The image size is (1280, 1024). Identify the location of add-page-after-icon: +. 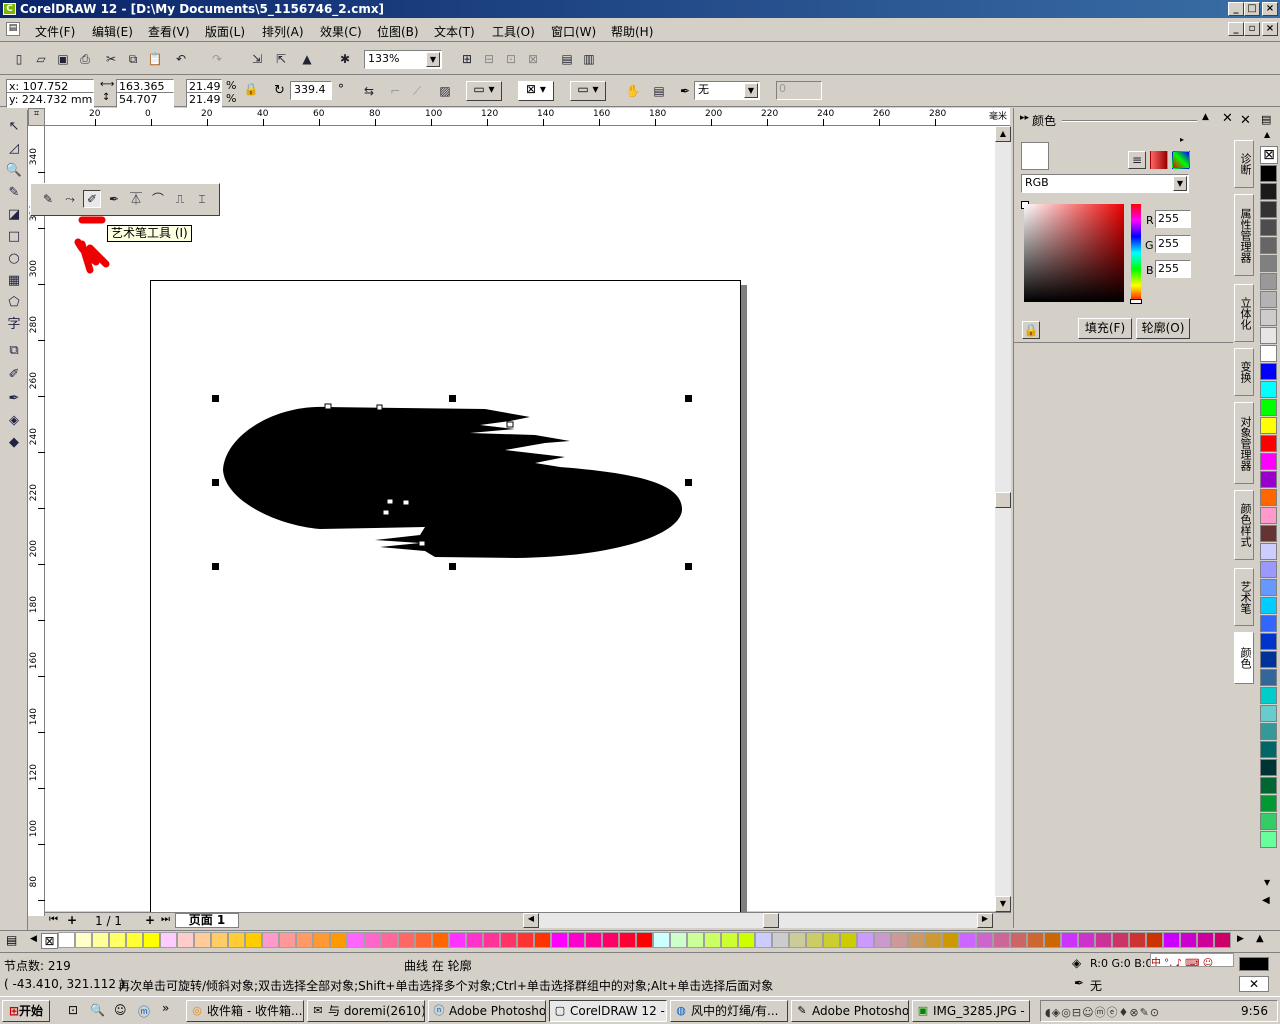
(150, 920).